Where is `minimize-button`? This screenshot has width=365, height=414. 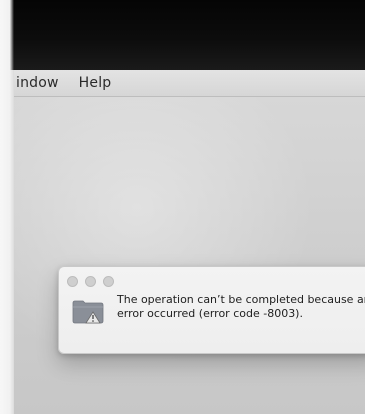 minimize-button is located at coordinates (90, 281).